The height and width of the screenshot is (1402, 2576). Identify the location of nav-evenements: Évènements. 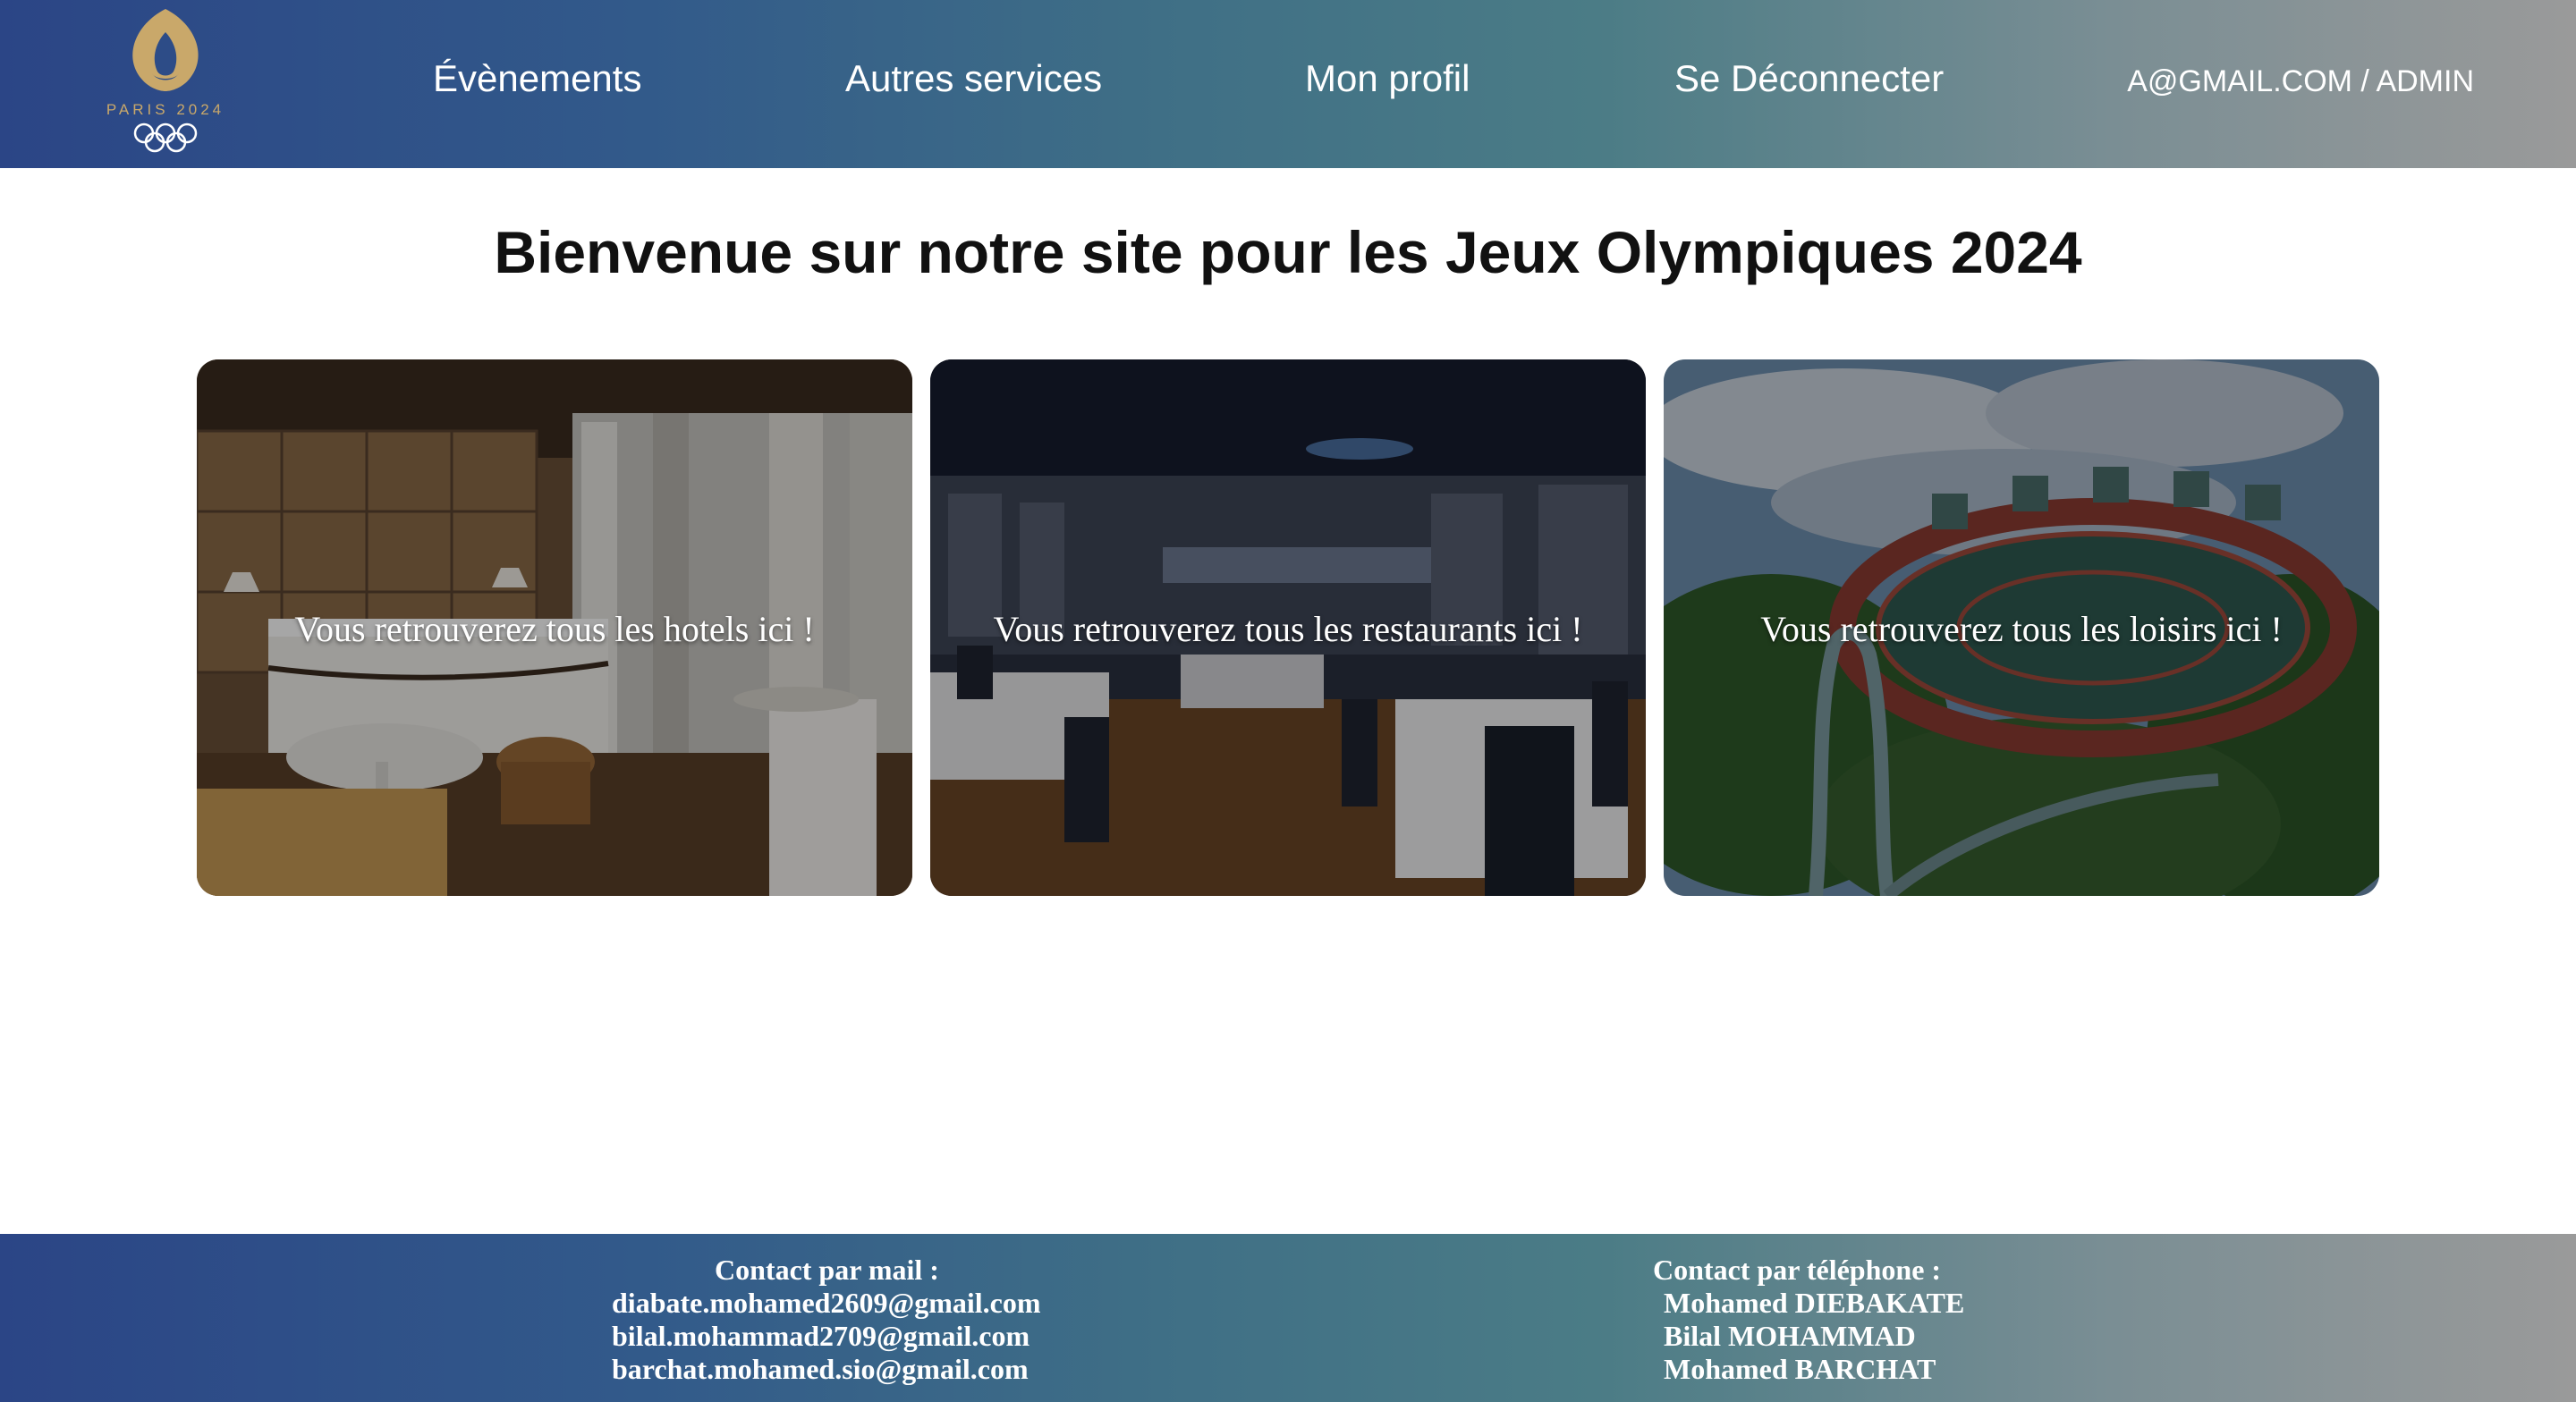
(537, 78).